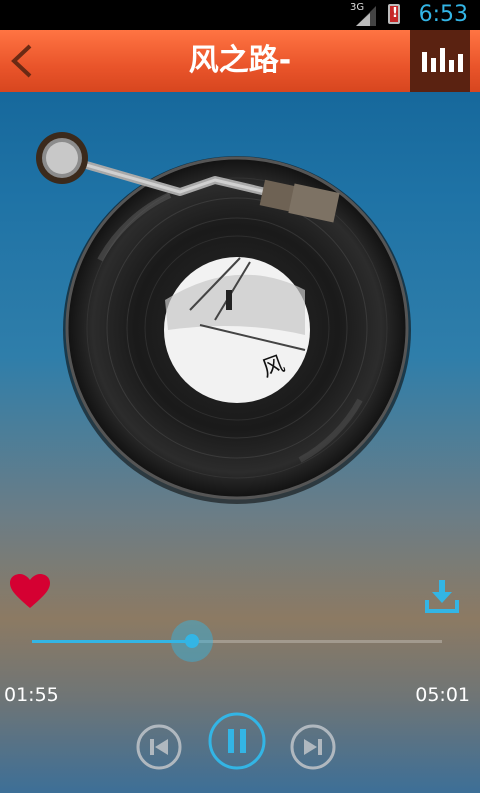  Describe the element at coordinates (31, 695) in the screenshot. I see `elapsed-time: 01:55` at that location.